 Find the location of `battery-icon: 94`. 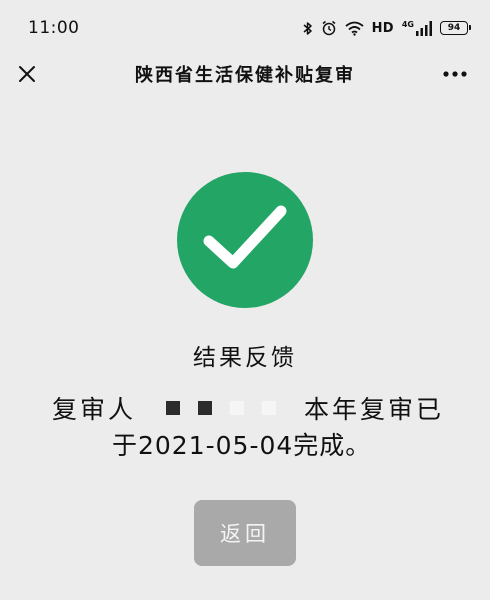

battery-icon: 94 is located at coordinates (455, 28).